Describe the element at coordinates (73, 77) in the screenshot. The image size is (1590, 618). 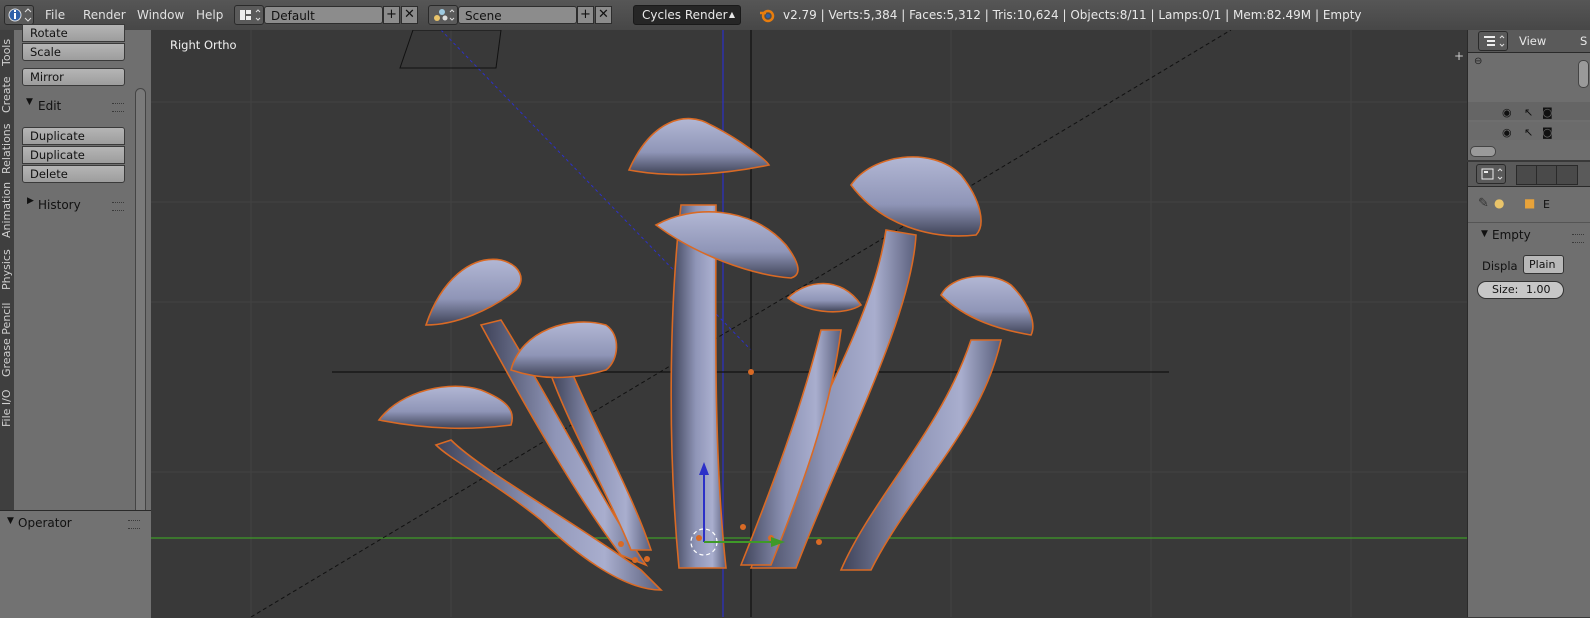
I see `mirror-button: Mirror` at that location.